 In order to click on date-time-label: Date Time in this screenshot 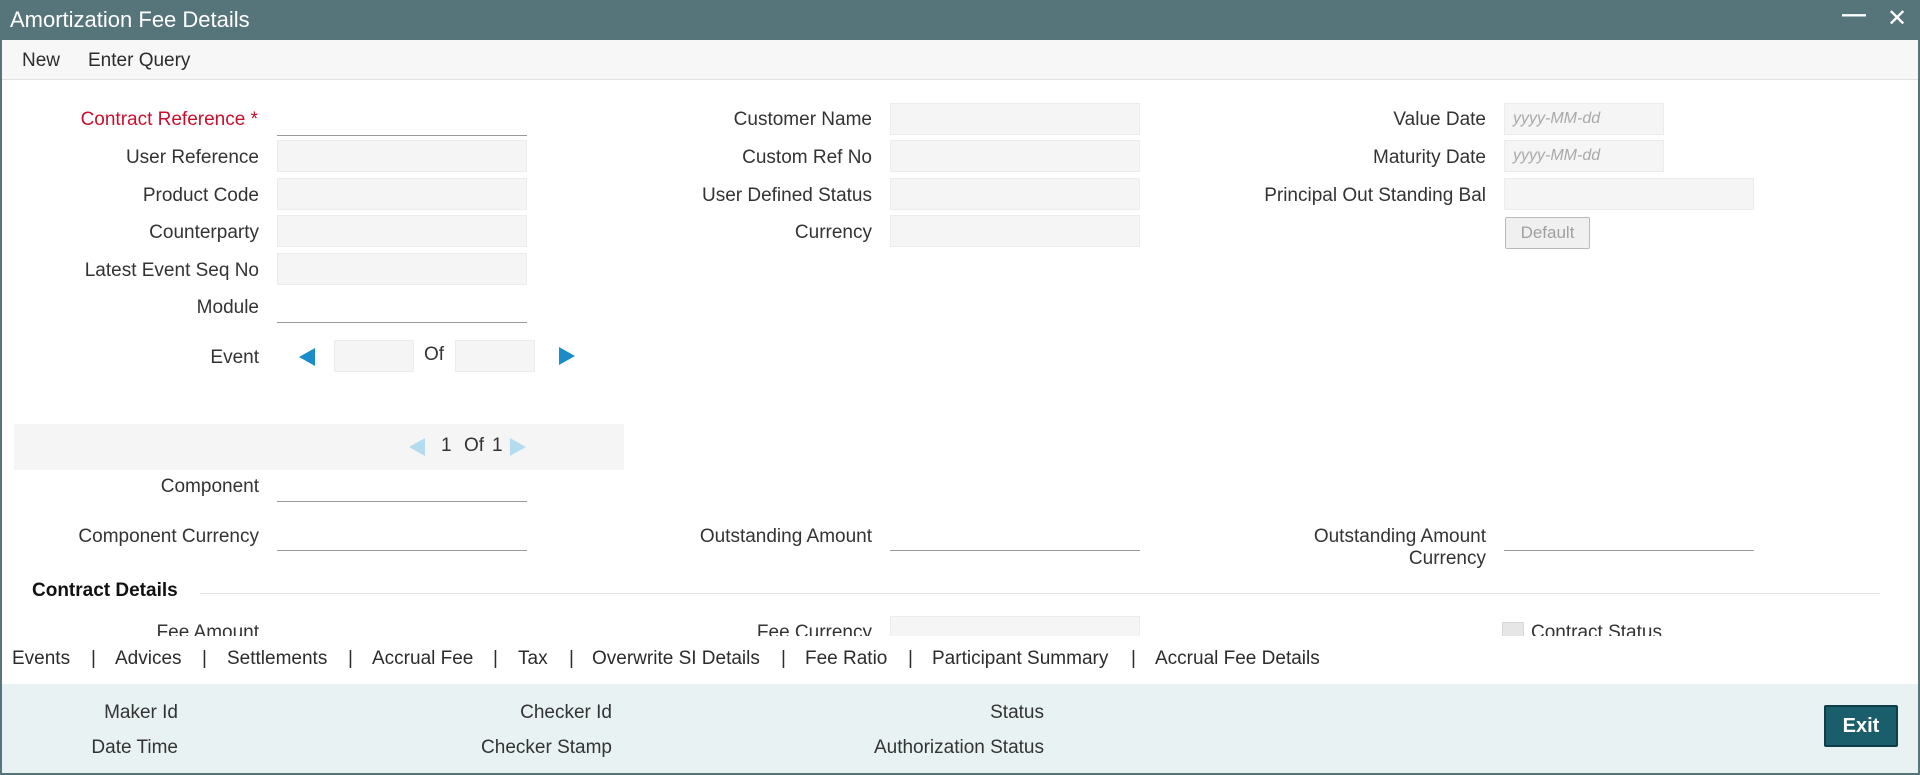, I will do `click(134, 747)`.